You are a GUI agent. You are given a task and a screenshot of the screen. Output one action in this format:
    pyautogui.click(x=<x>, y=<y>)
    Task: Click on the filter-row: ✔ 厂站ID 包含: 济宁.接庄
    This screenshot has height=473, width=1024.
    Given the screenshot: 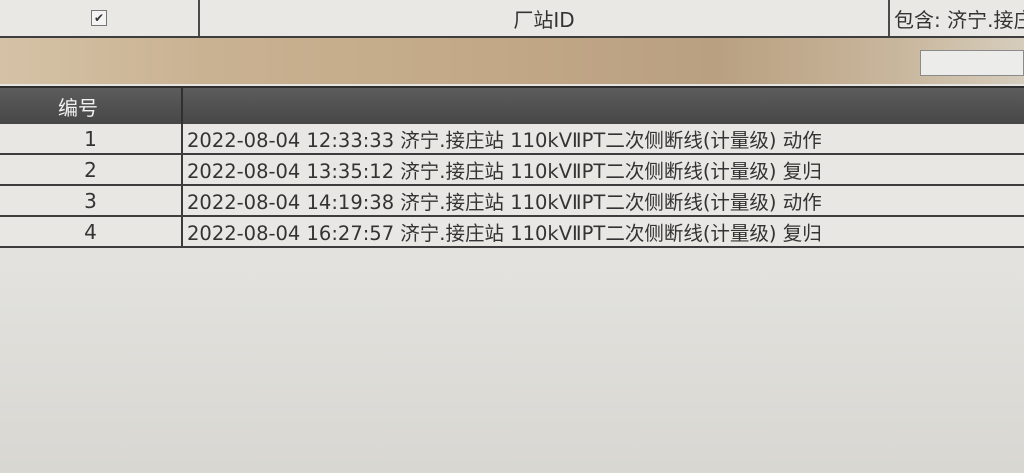 What is the action you would take?
    pyautogui.click(x=512, y=19)
    